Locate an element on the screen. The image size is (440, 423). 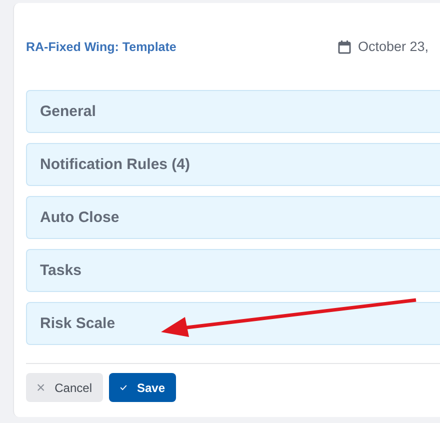
calendar-icon is located at coordinates (344, 47).